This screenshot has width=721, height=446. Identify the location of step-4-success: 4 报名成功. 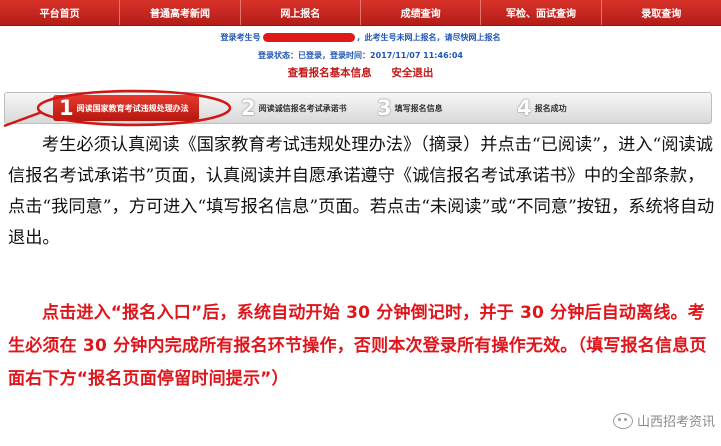
(542, 108).